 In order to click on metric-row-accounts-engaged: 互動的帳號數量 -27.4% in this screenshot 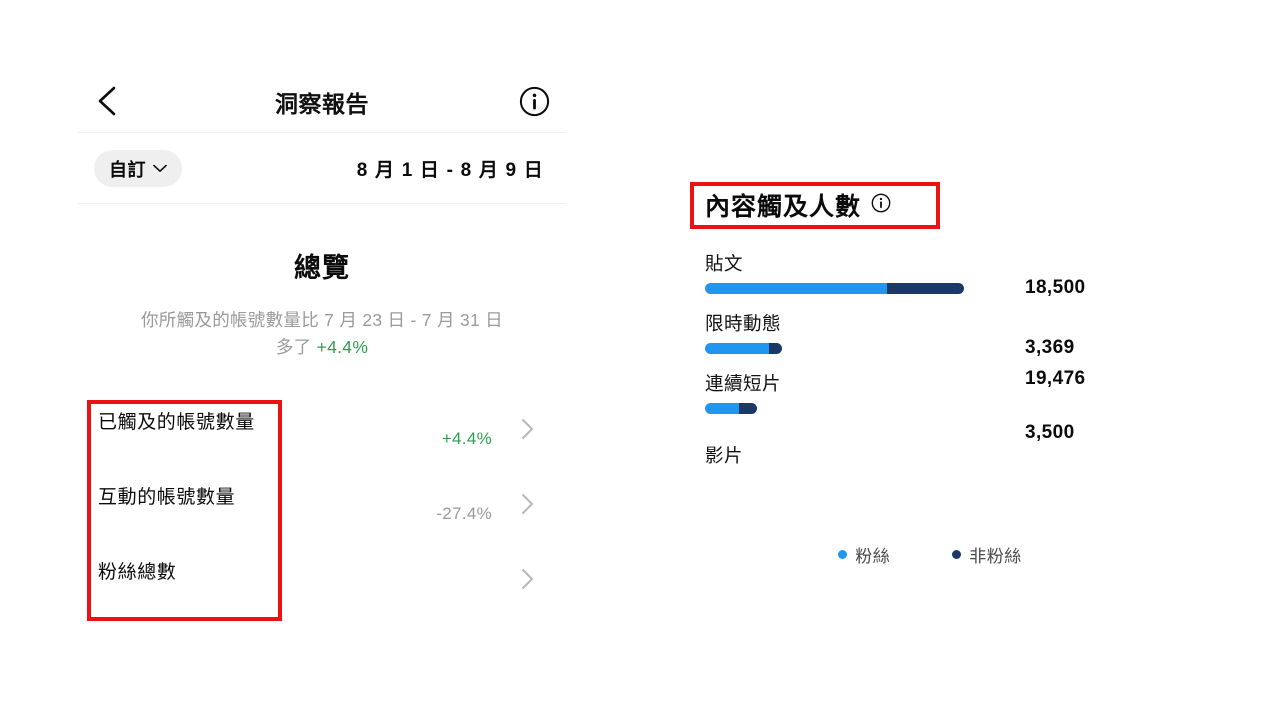, I will do `click(322, 501)`.